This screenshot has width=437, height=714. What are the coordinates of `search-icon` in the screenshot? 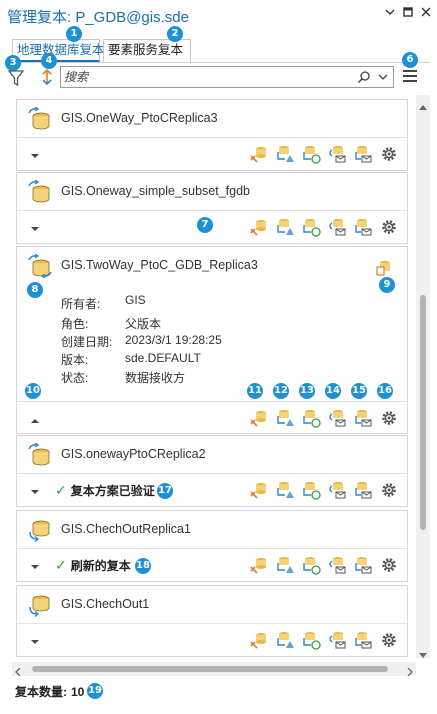 It's located at (364, 77).